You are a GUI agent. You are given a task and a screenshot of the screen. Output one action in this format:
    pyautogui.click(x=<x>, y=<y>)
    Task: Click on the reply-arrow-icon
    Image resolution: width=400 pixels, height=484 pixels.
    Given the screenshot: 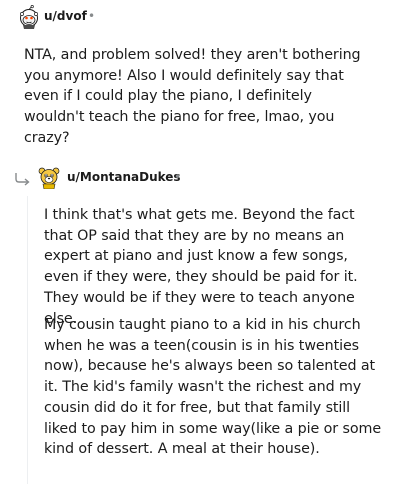 What is the action you would take?
    pyautogui.click(x=23, y=178)
    